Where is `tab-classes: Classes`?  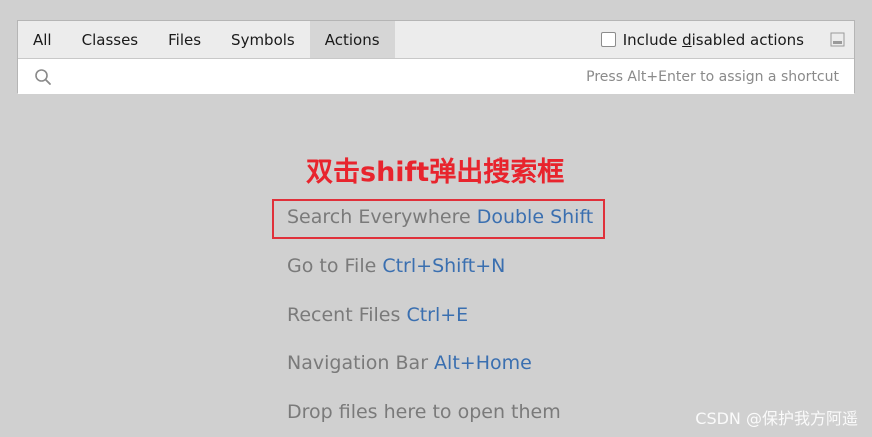 tab-classes: Classes is located at coordinates (110, 39).